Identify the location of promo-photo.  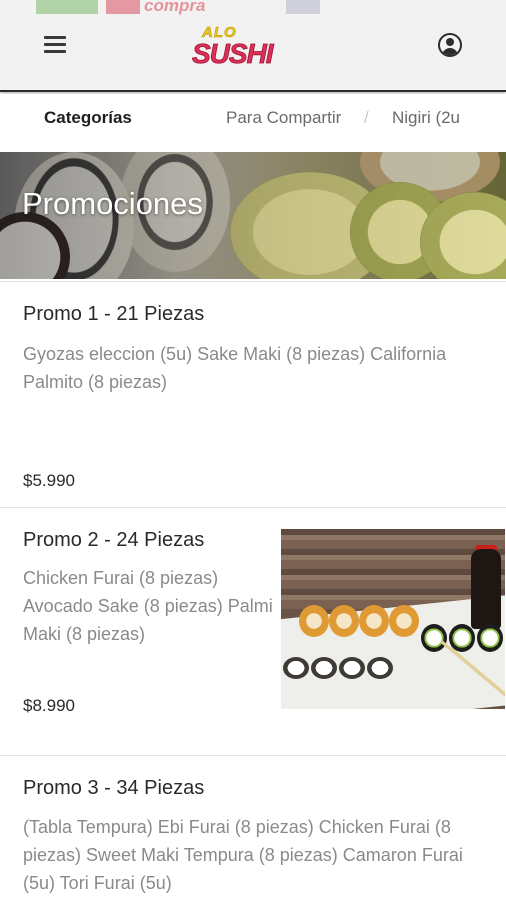
(393, 619).